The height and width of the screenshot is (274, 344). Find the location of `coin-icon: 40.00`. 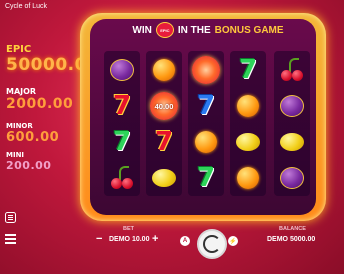

coin-icon: 40.00 is located at coordinates (164, 106).